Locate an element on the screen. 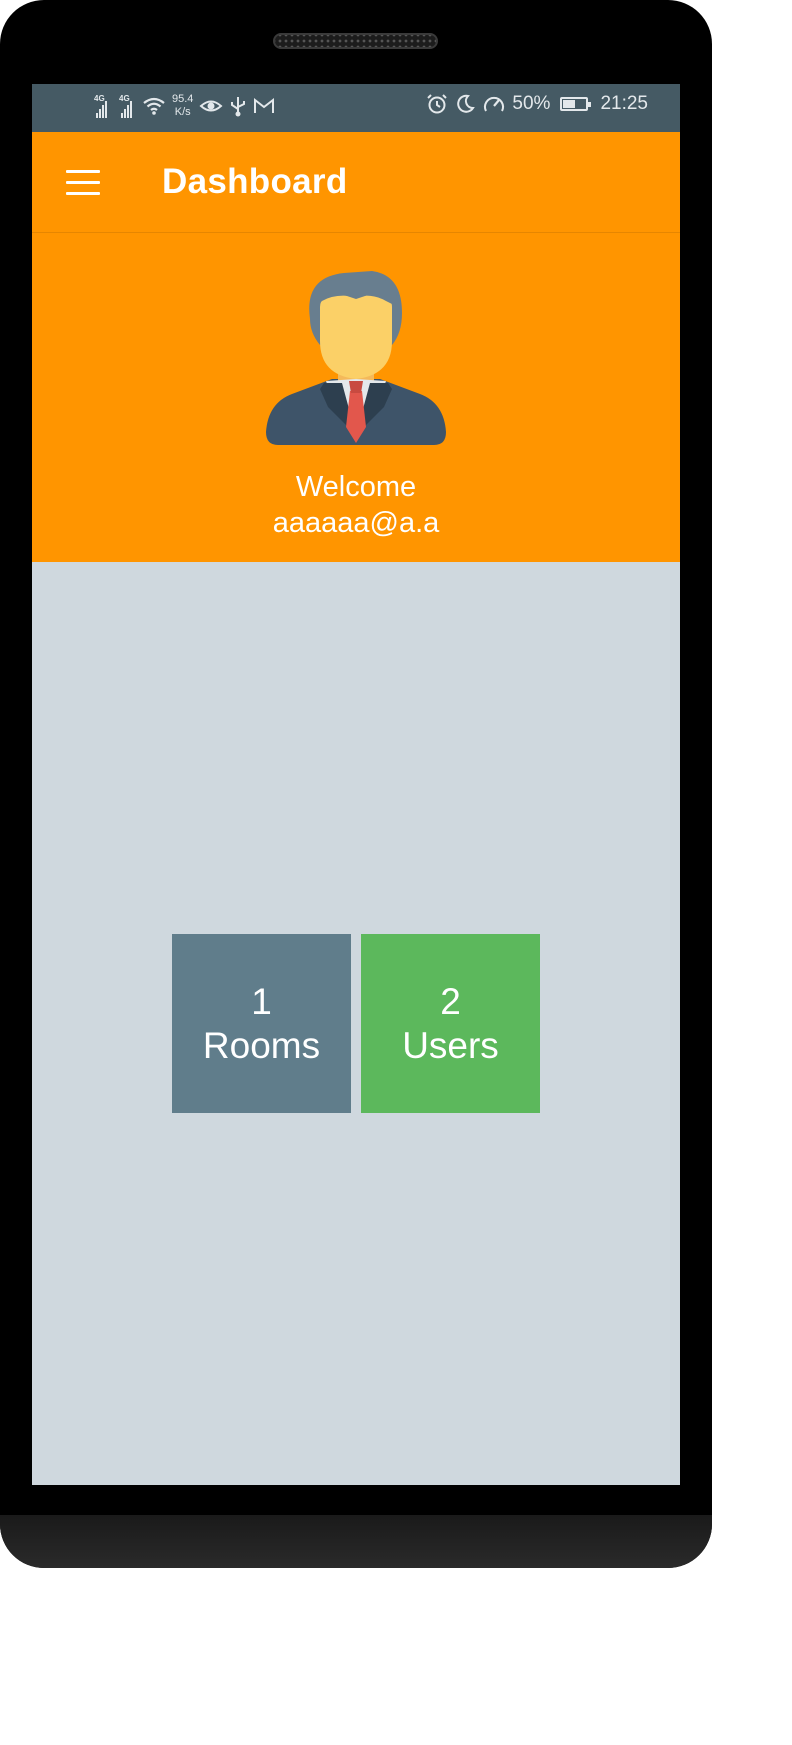 The width and height of the screenshot is (792, 1745). users-label: Users is located at coordinates (450, 1045).